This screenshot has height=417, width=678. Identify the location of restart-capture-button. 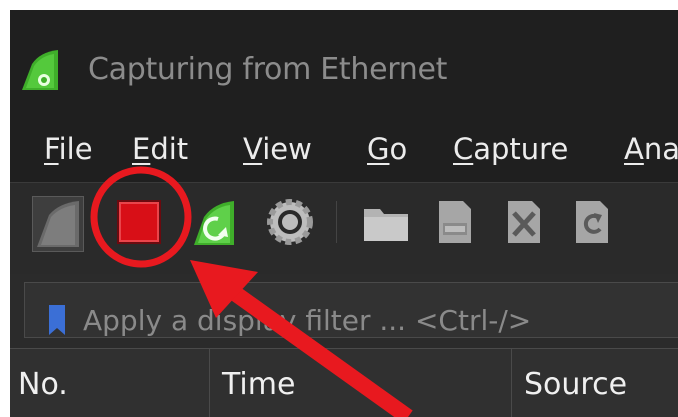
(214, 222).